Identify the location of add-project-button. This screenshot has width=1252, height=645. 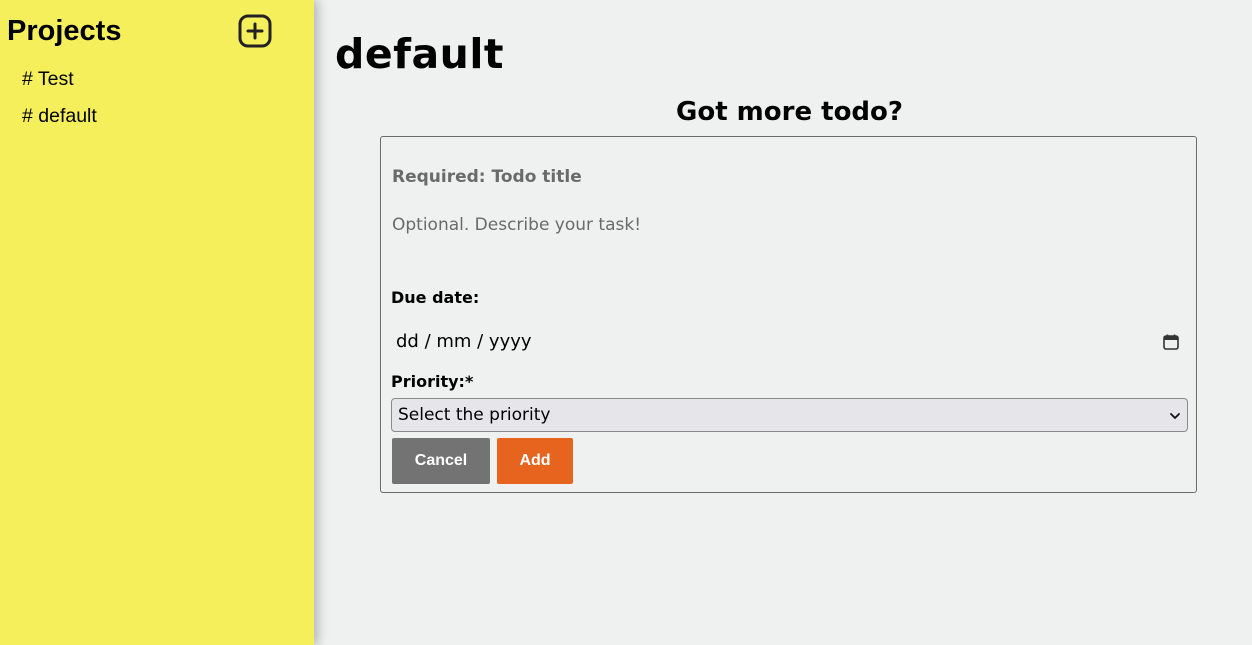
(255, 31).